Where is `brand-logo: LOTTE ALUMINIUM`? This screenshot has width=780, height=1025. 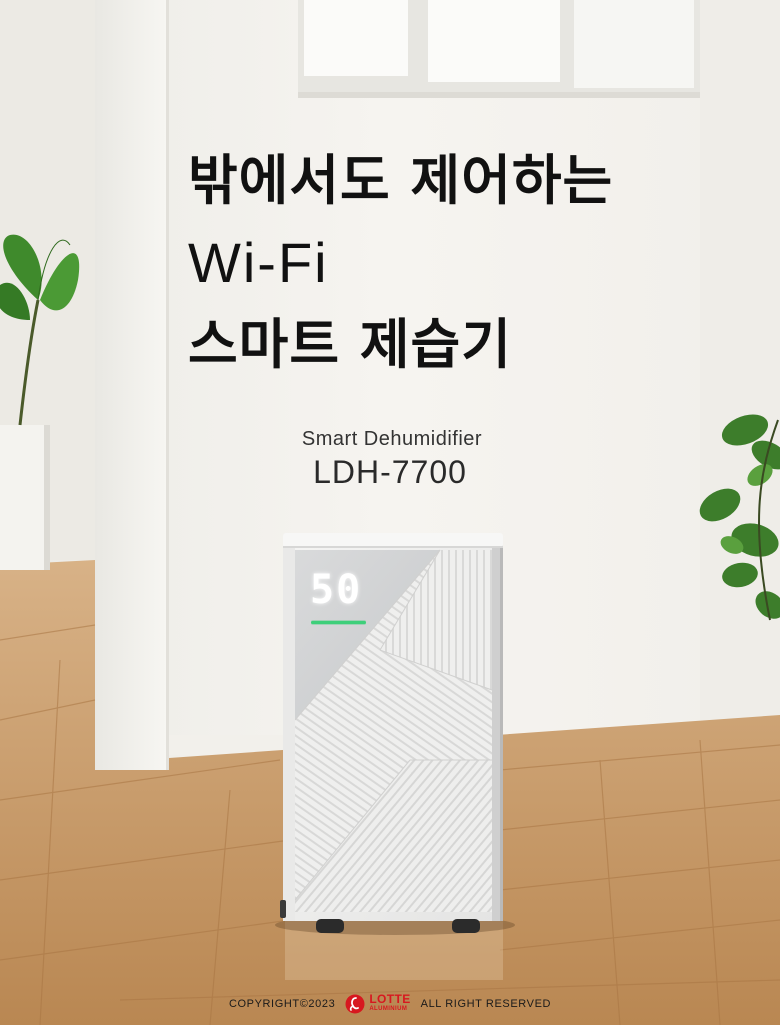 brand-logo: LOTTE ALUMINIUM is located at coordinates (378, 1003).